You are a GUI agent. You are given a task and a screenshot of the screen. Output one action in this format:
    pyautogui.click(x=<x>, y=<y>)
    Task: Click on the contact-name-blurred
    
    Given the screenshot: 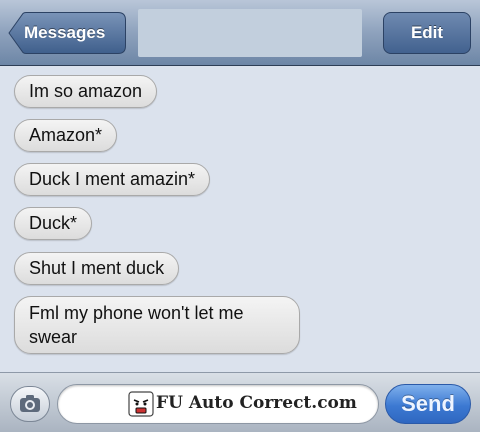 What is the action you would take?
    pyautogui.click(x=250, y=33)
    